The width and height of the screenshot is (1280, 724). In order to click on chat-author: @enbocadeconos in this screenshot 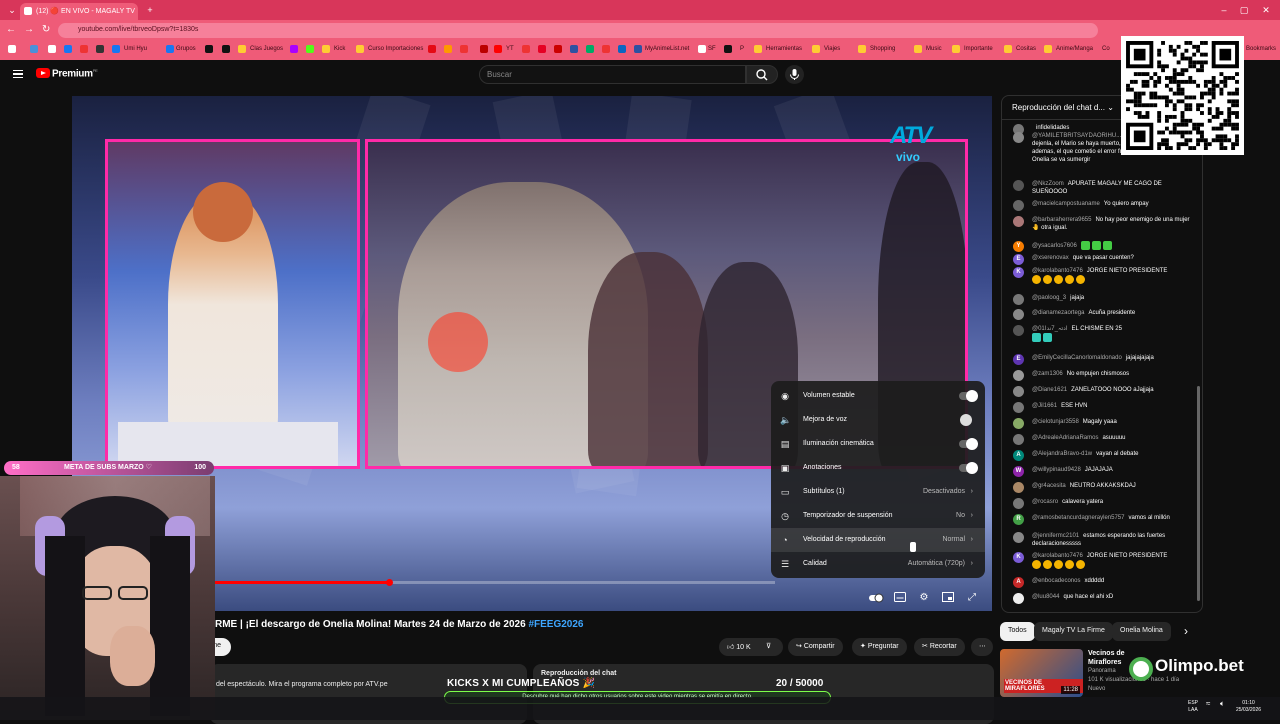, I will do `click(1056, 581)`.